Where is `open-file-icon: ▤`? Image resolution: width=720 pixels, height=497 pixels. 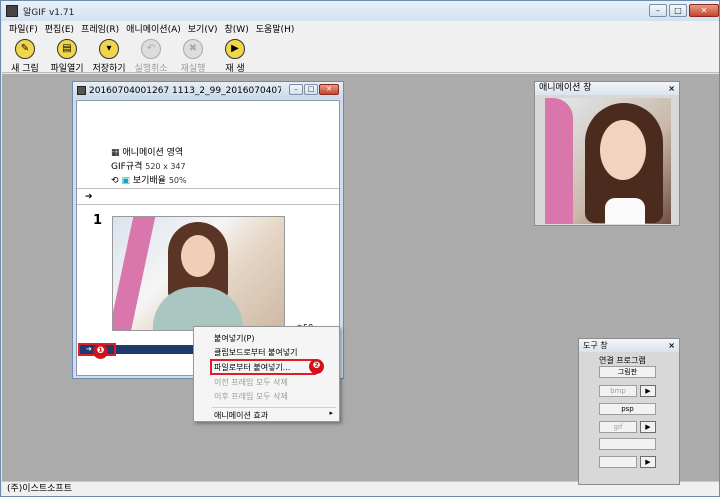 open-file-icon: ▤ is located at coordinates (67, 49).